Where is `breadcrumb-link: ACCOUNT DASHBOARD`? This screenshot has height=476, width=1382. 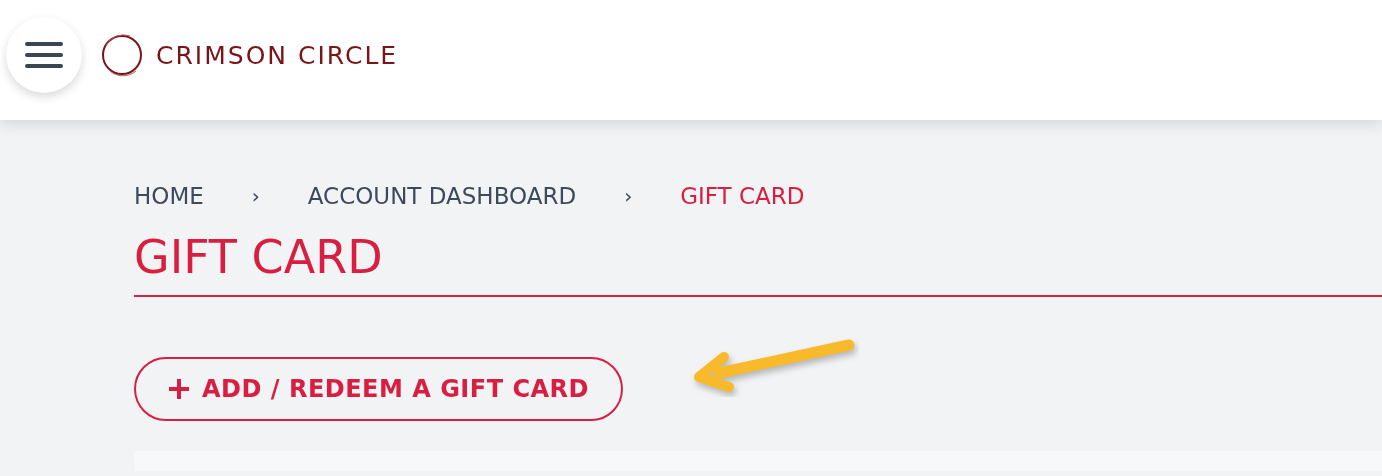
breadcrumb-link: ACCOUNT DASHBOARD is located at coordinates (442, 196).